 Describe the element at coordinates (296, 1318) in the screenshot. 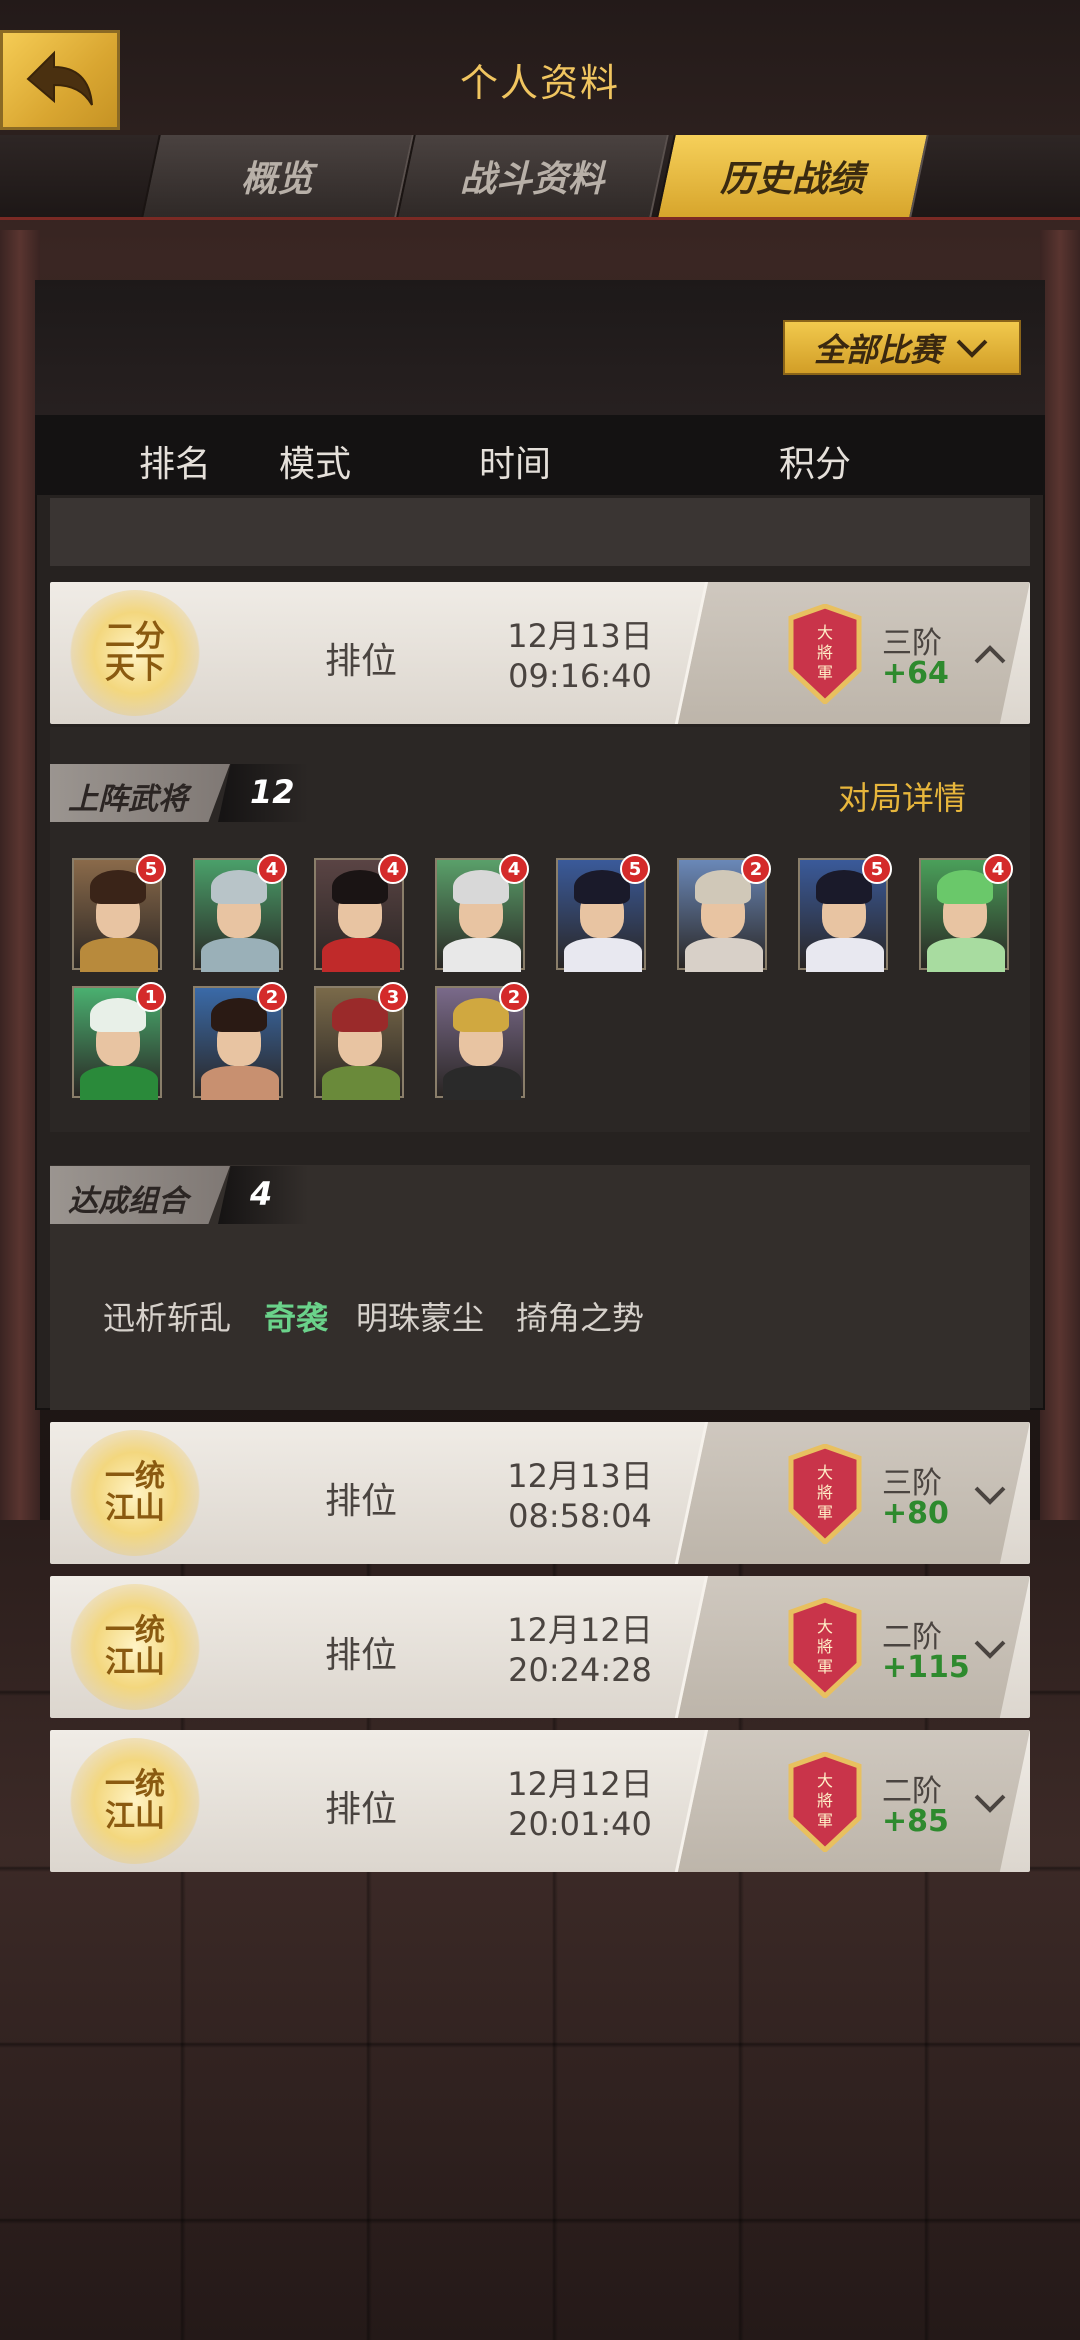

I see `combo-item: 奇袭` at that location.